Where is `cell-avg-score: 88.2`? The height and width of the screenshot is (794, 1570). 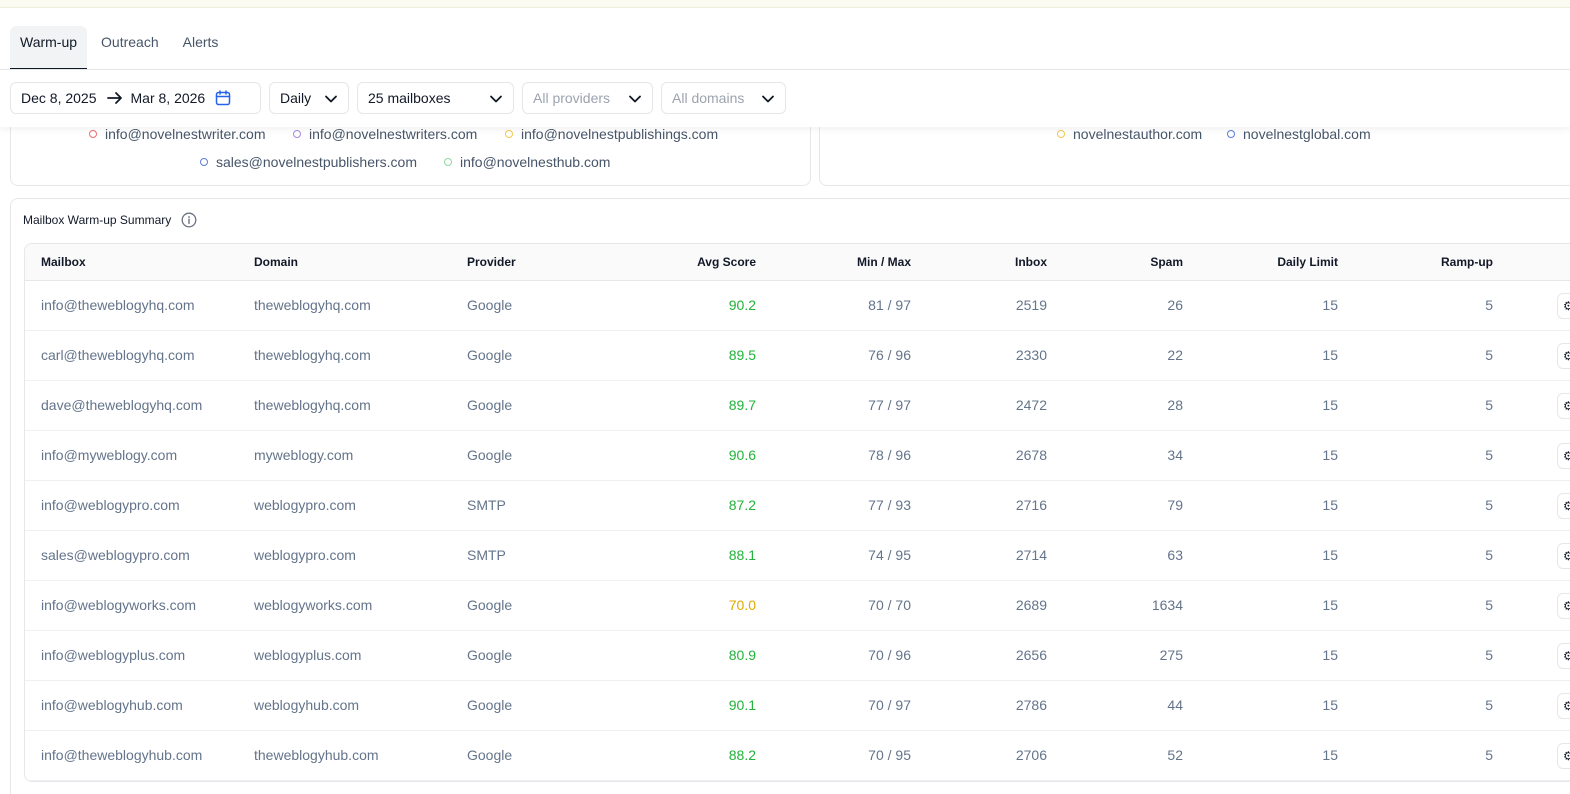
cell-avg-score: 88.2 is located at coordinates (742, 755).